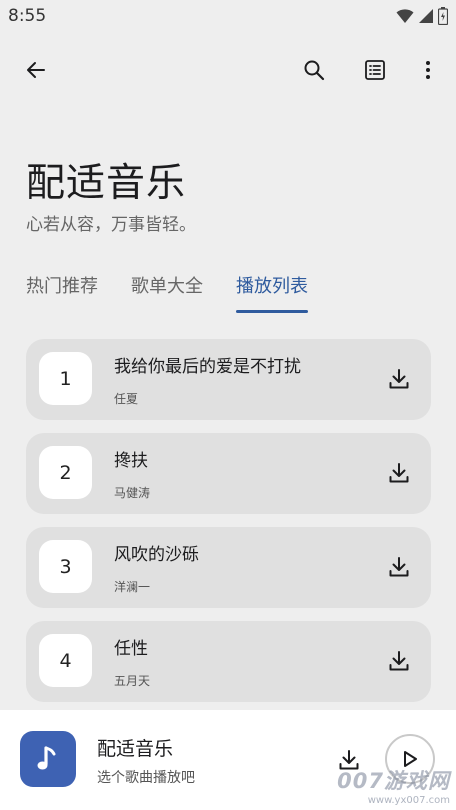 The height and width of the screenshot is (810, 456). Describe the element at coordinates (131, 649) in the screenshot. I see `song-title: 任性` at that location.